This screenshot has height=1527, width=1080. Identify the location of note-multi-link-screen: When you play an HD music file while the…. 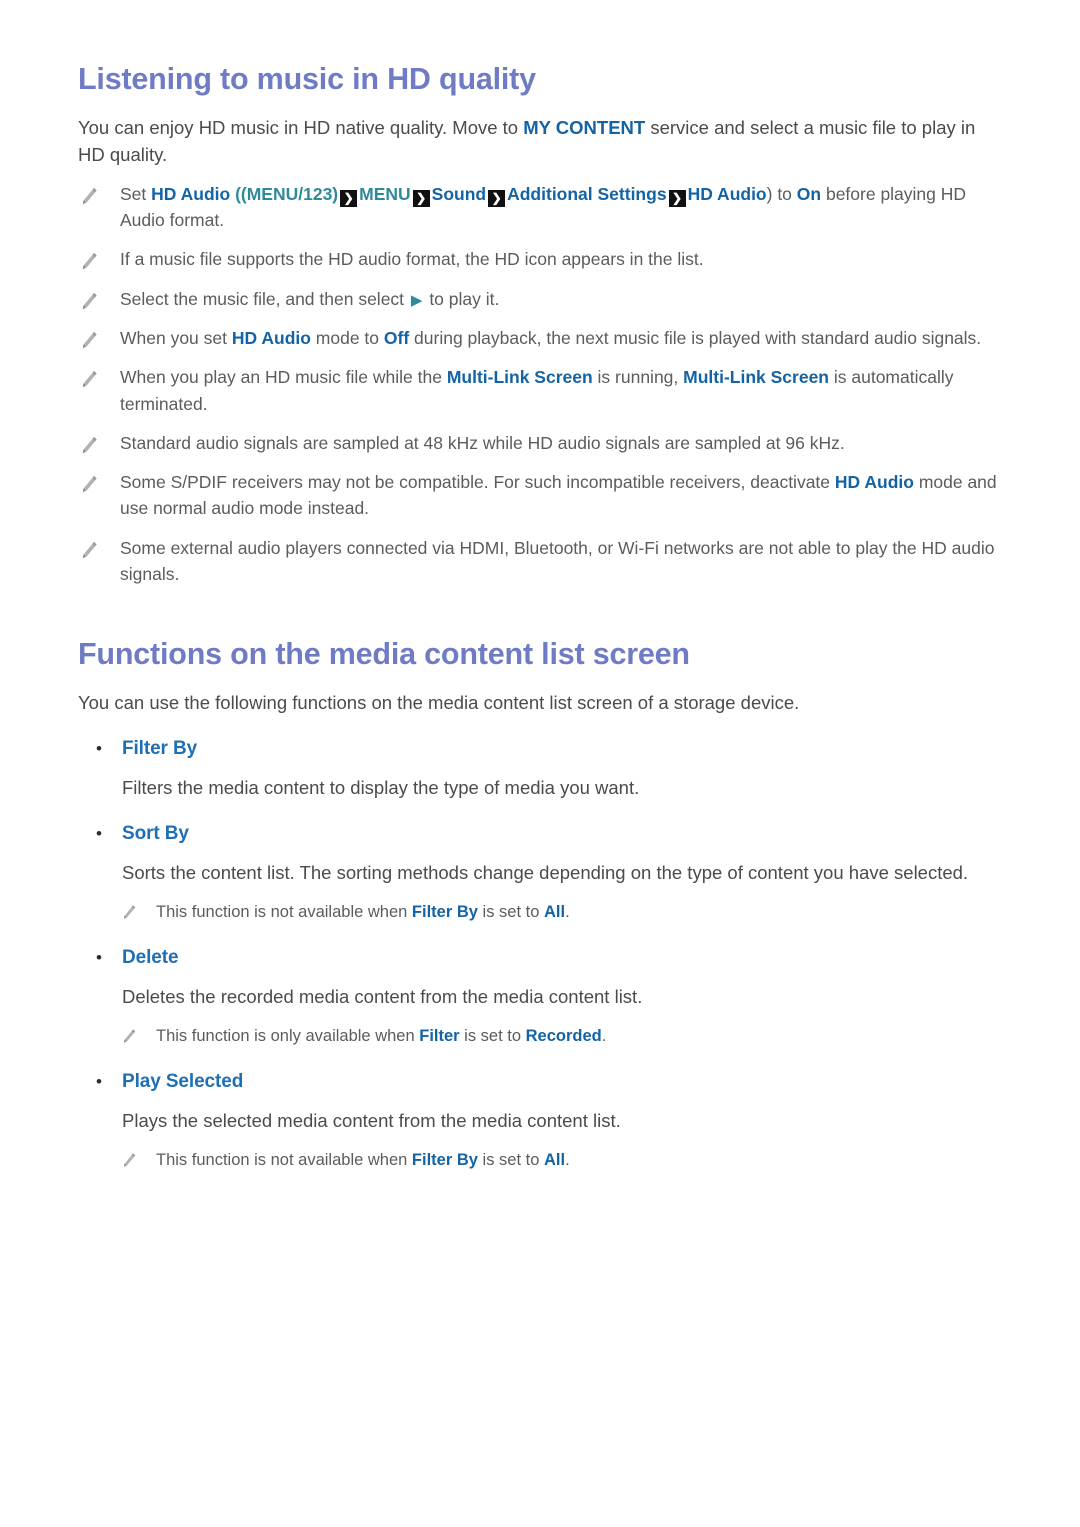
(540, 390).